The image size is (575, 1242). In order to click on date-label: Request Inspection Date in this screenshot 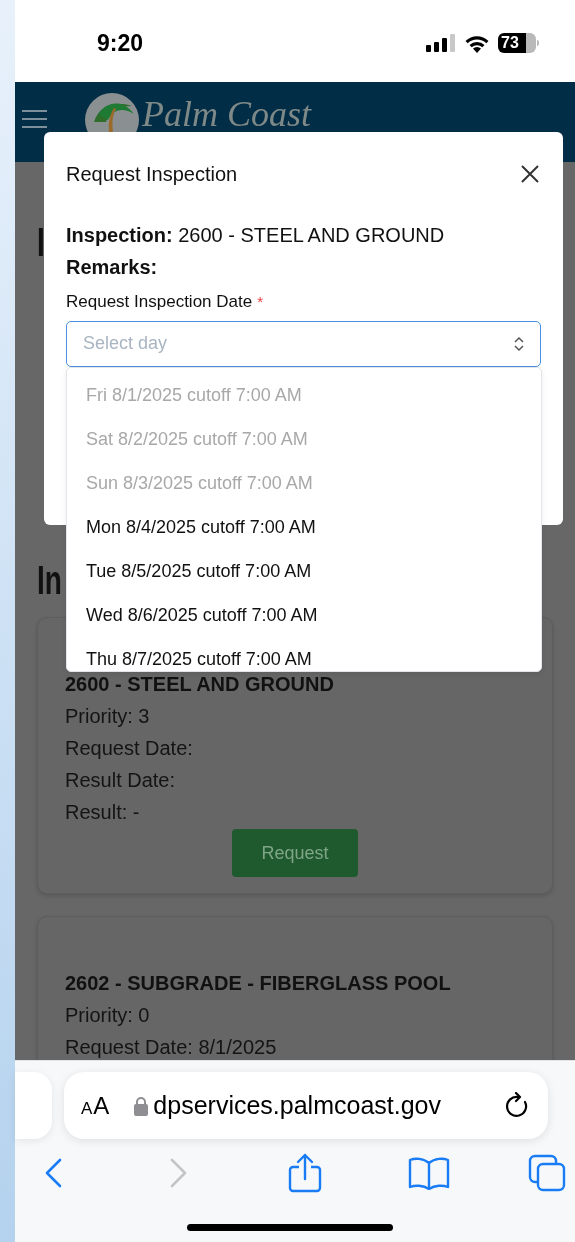, I will do `click(159, 302)`.